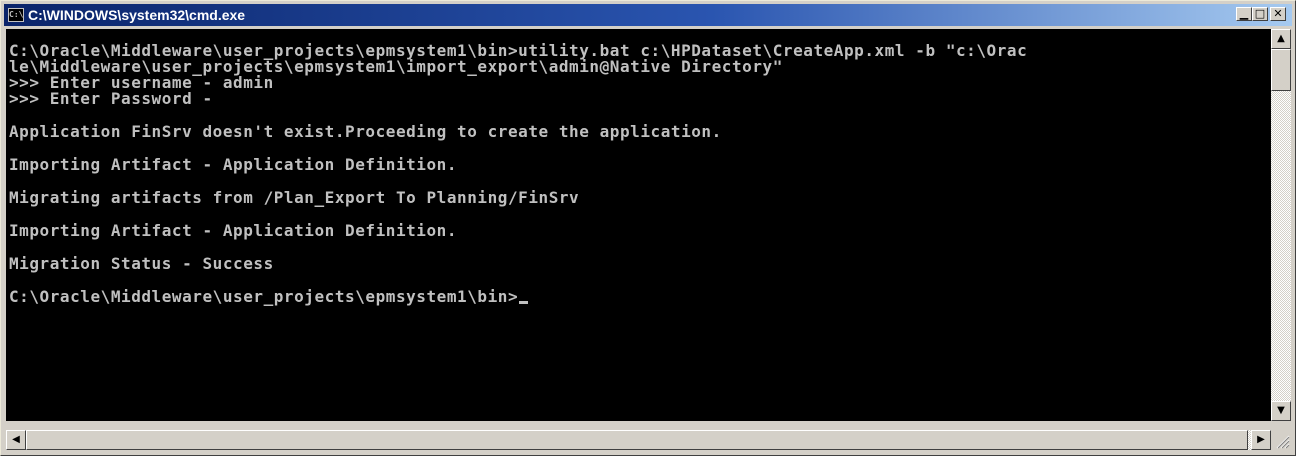  Describe the element at coordinates (648, 15) in the screenshot. I see `title-bar: C:\ C:\WINDOWS\system32\cmd.exe ▁ □ ✕` at that location.